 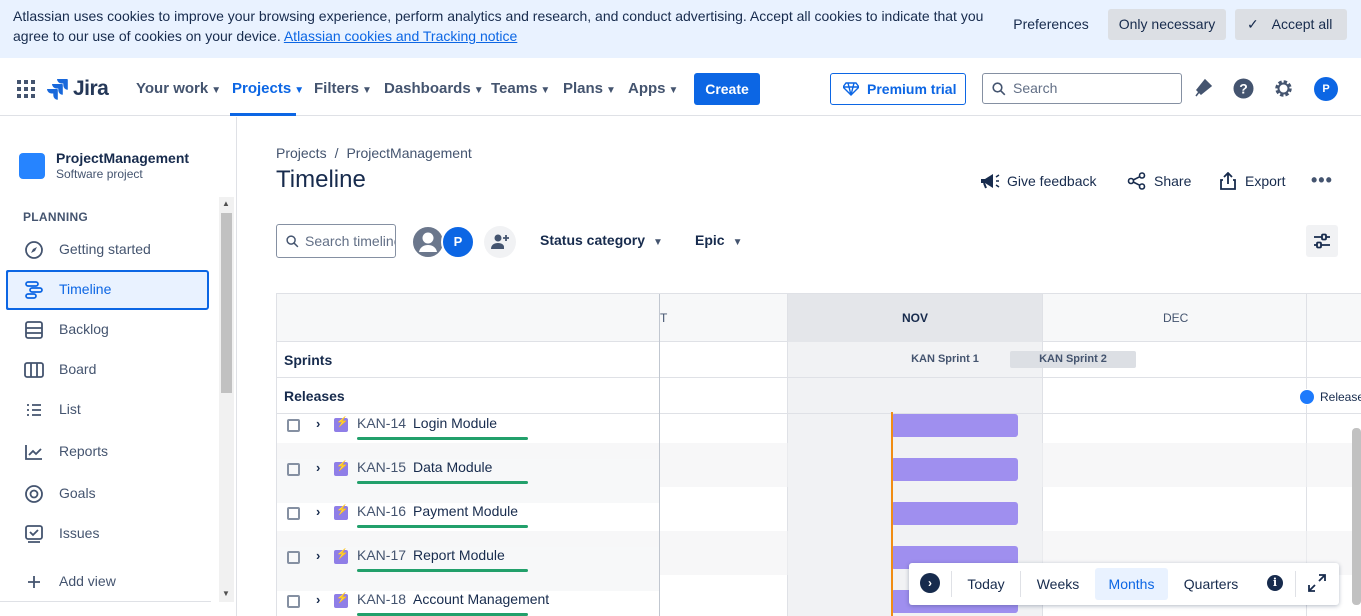 What do you see at coordinates (268, 89) in the screenshot?
I see `nav-projects: Projects ▼` at bounding box center [268, 89].